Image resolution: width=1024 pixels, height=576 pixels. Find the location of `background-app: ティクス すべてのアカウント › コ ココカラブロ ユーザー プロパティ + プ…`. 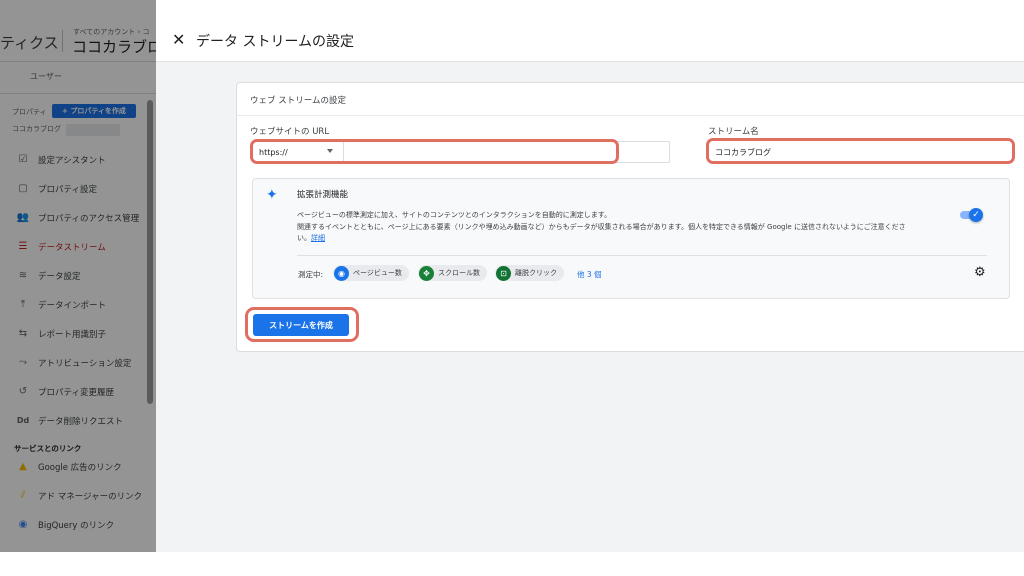

background-app: ティクス すべてのアカウント › コ ココカラブロ ユーザー プロパティ + プ… is located at coordinates (80, 276).